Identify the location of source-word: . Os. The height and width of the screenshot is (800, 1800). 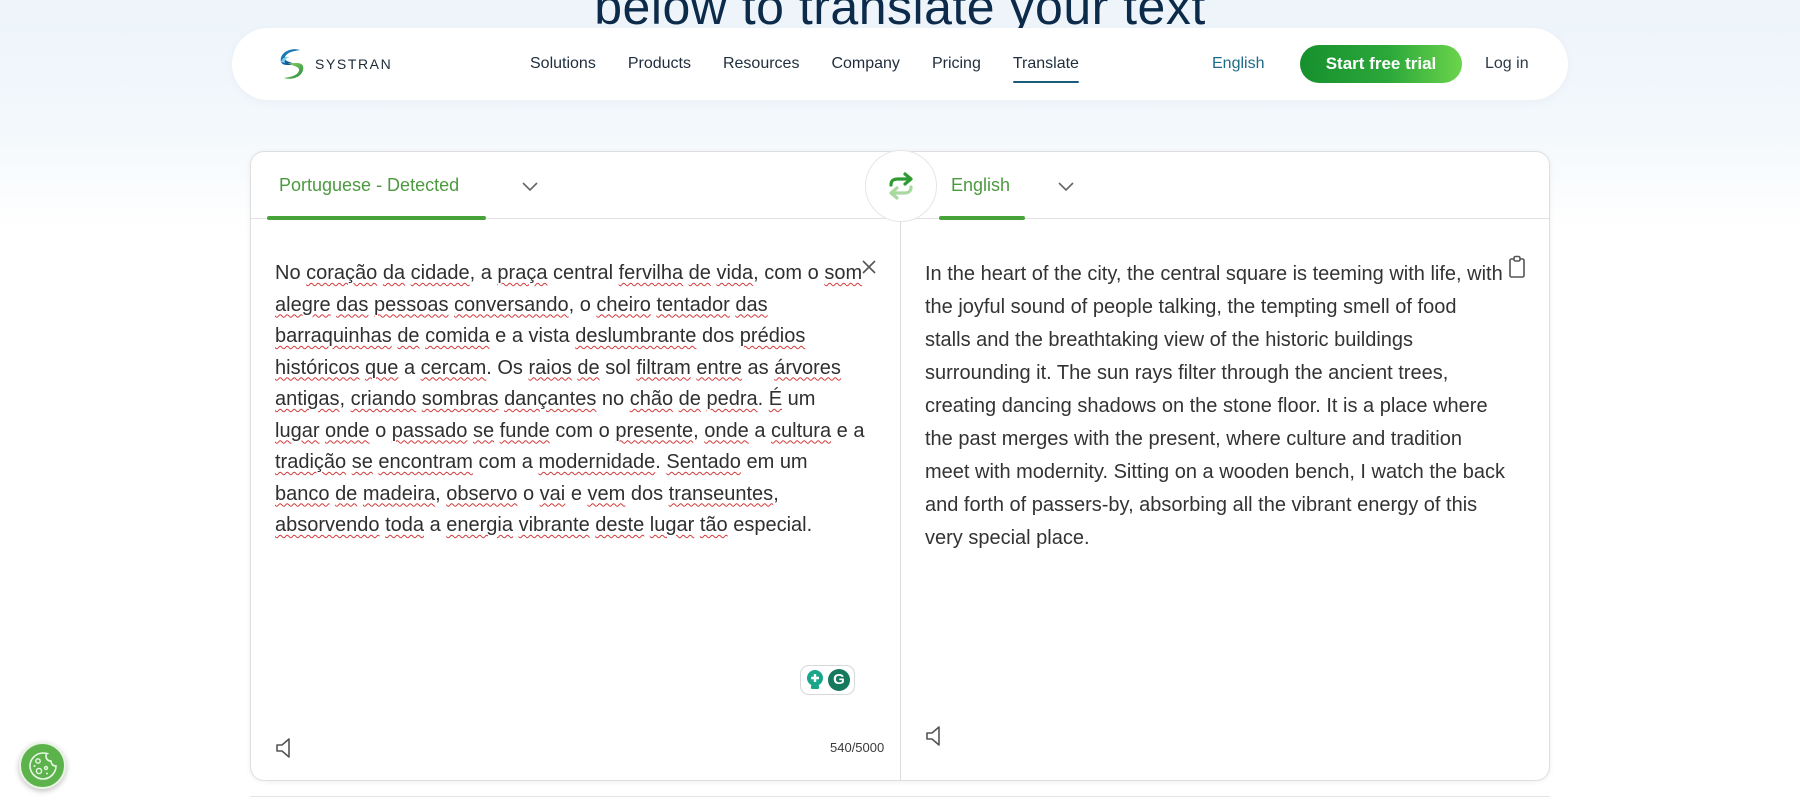
(504, 367).